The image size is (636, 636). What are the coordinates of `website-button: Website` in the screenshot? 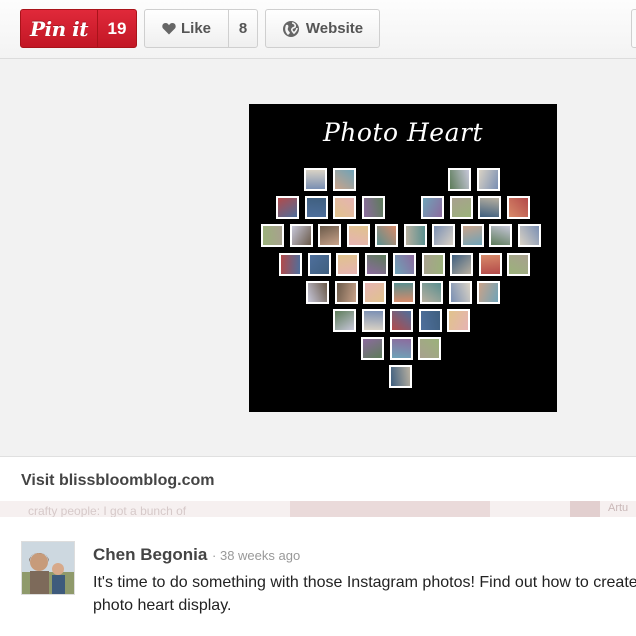 It's located at (322, 28).